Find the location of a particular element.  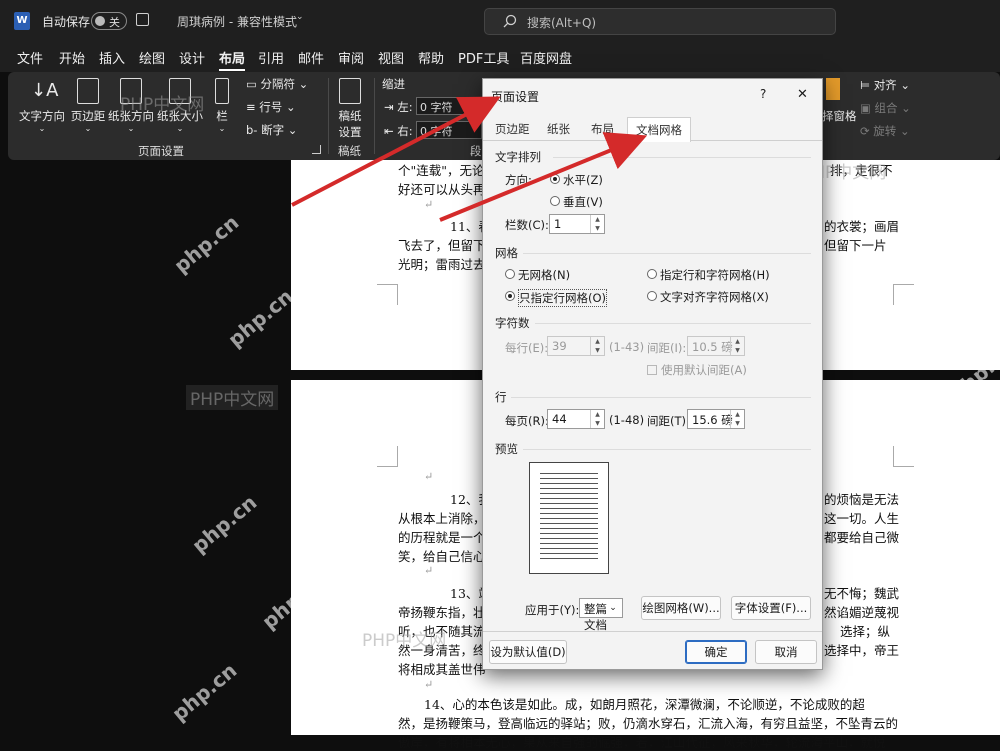

annotation-arrows is located at coordinates (469, 159).